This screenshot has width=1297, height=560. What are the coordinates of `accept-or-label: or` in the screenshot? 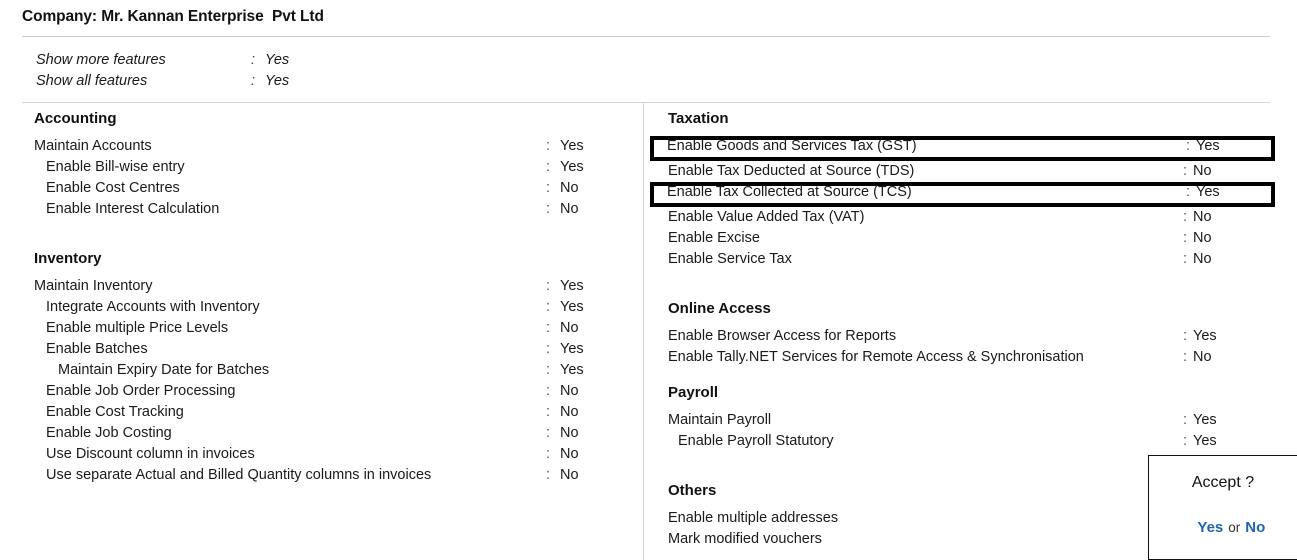 It's located at (1234, 527).